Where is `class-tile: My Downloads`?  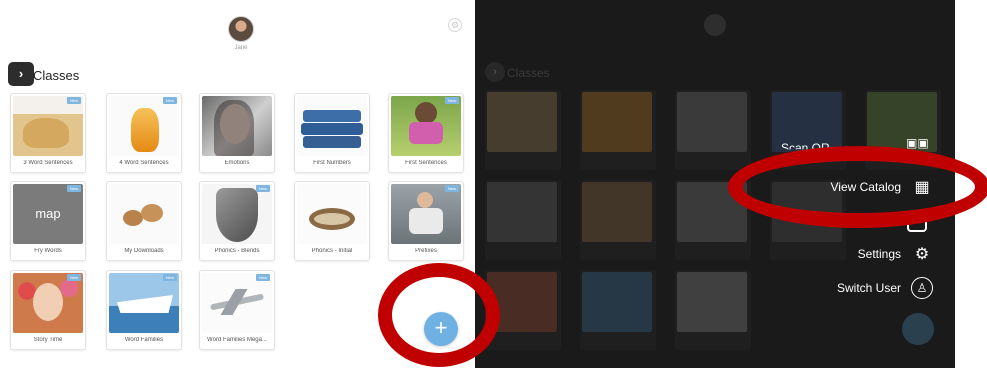
class-tile: My Downloads is located at coordinates (144, 221).